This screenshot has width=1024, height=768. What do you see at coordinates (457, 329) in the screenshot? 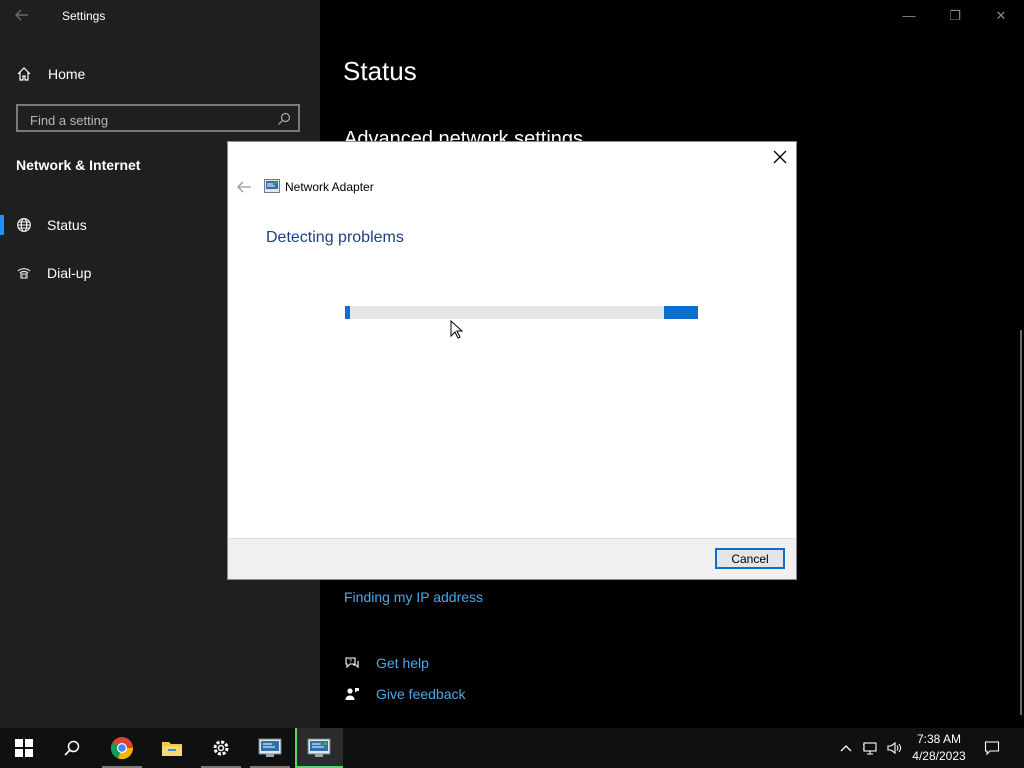
I see `mouse-cursor-icon` at bounding box center [457, 329].